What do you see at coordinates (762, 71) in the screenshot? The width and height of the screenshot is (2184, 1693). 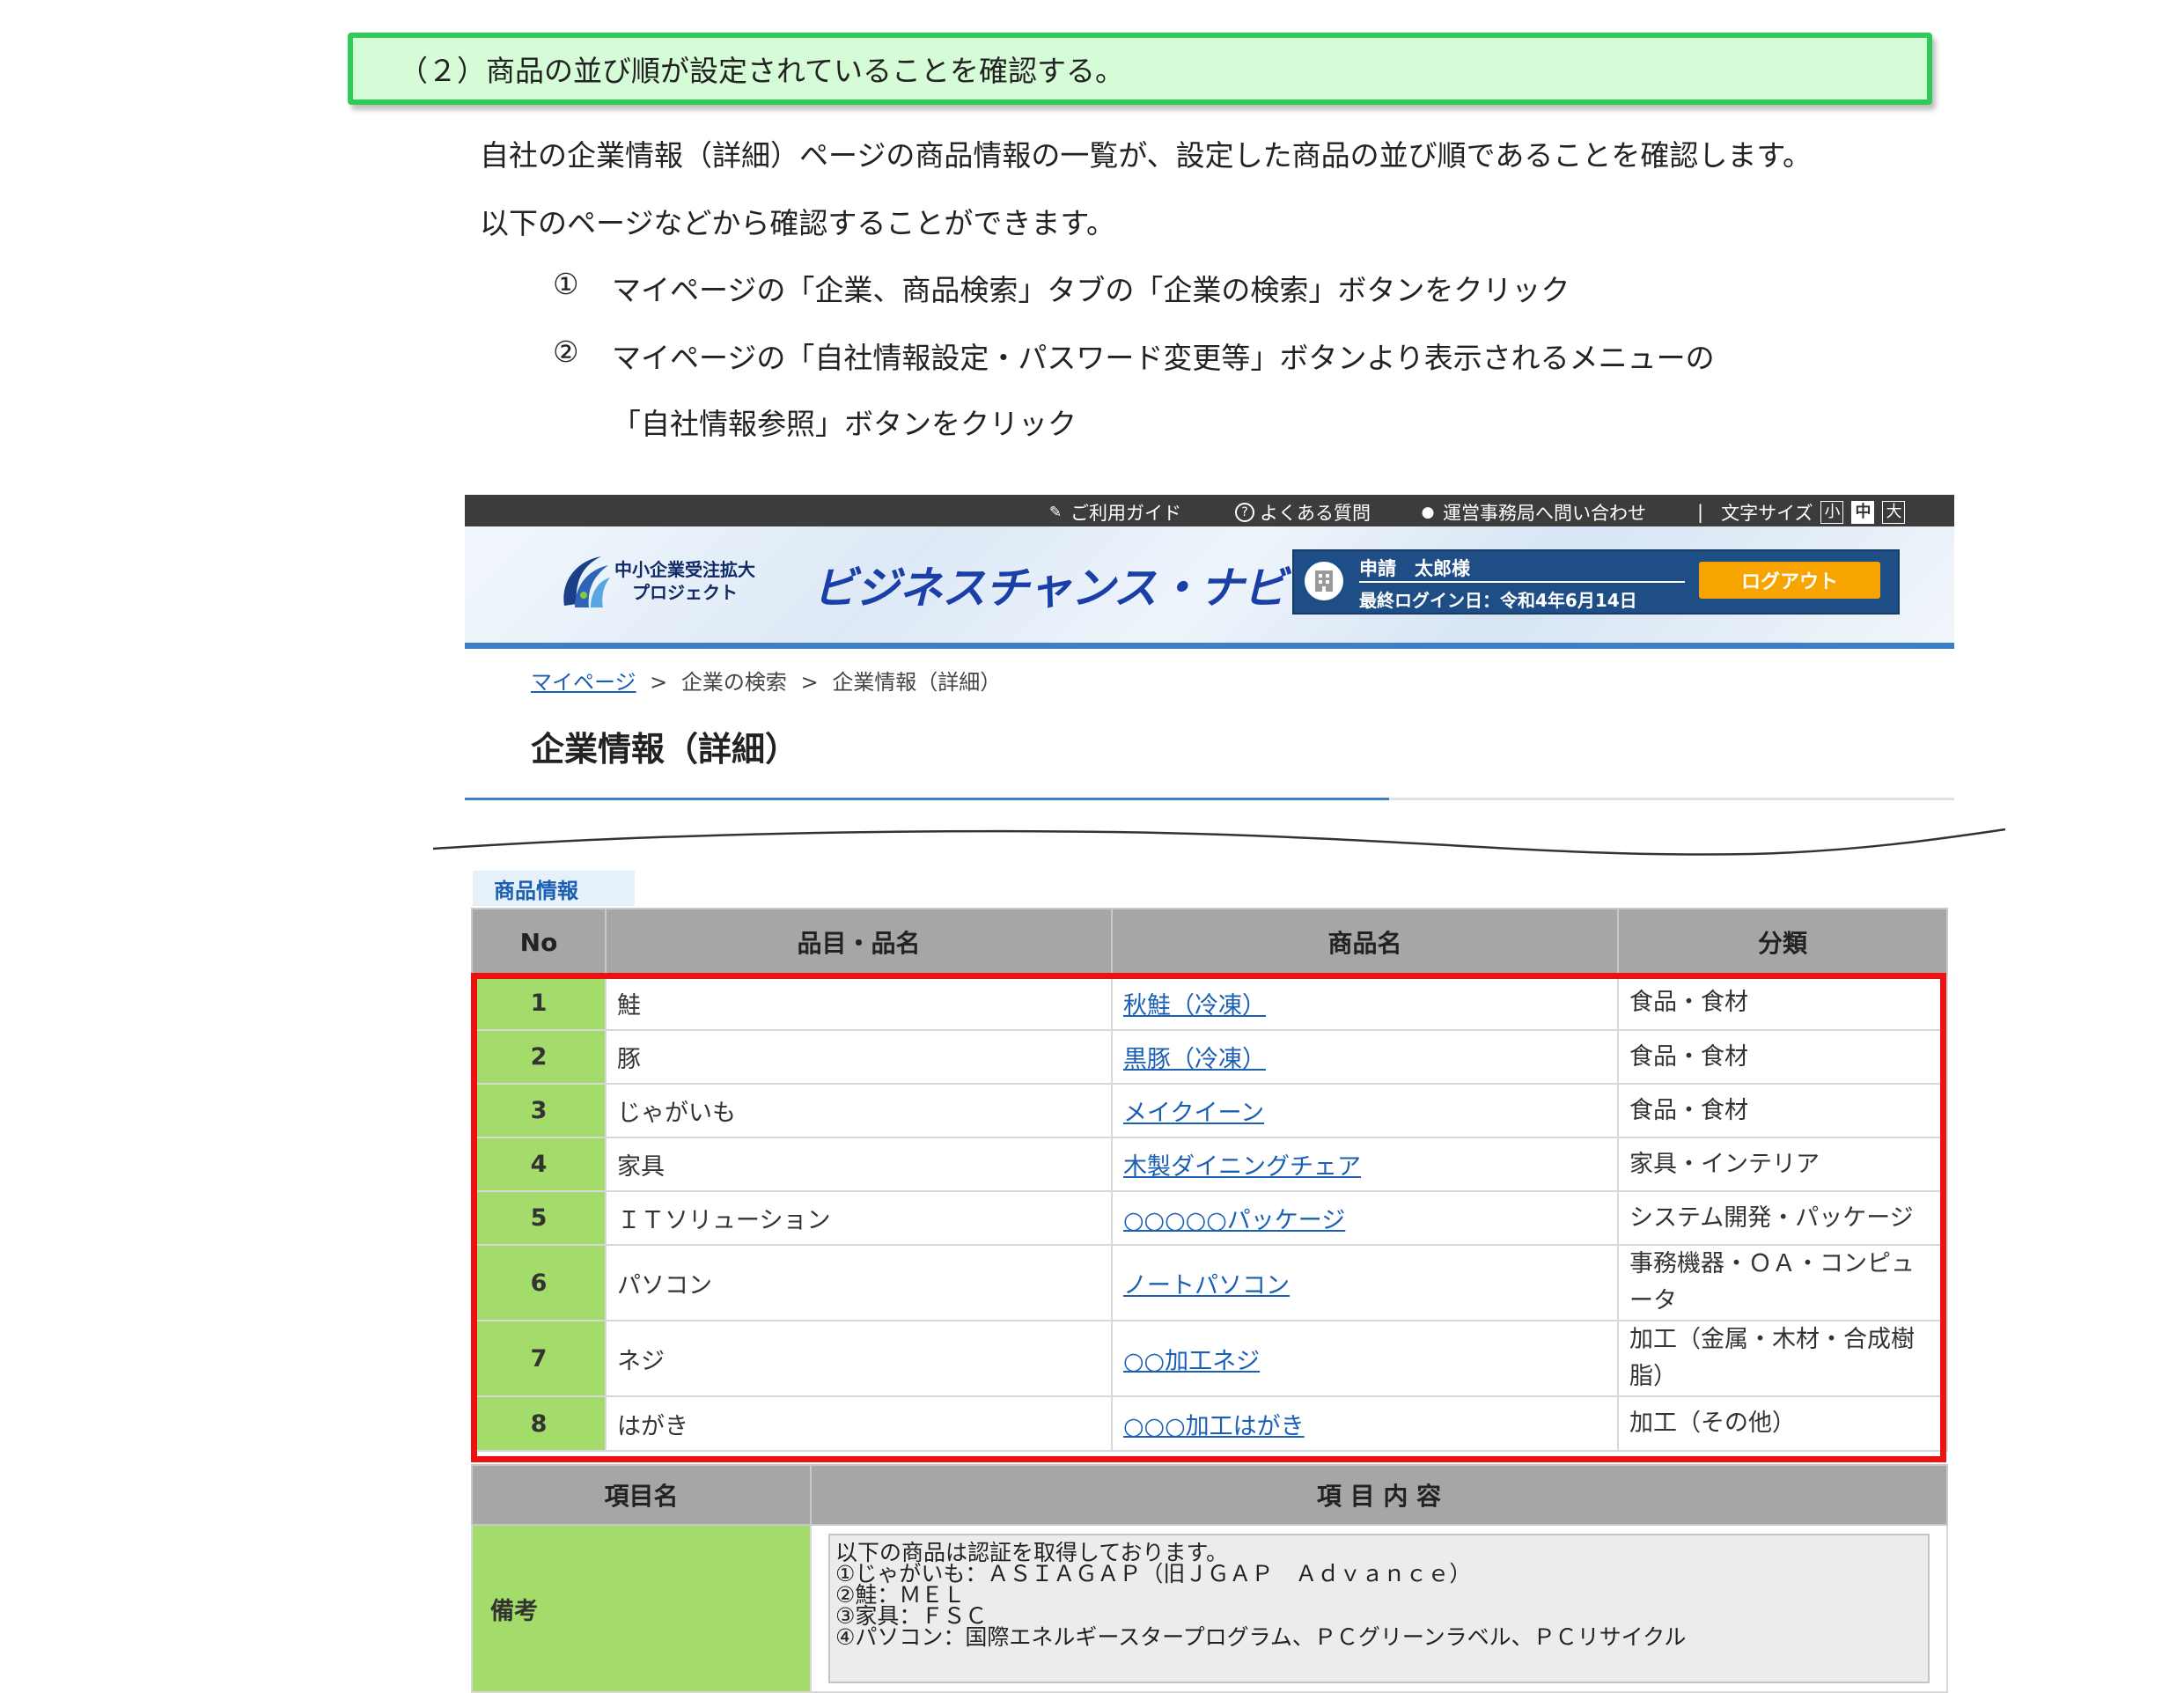 I see `section-heading-text: （２）商品の並び順が設定されていることを確認する。` at bounding box center [762, 71].